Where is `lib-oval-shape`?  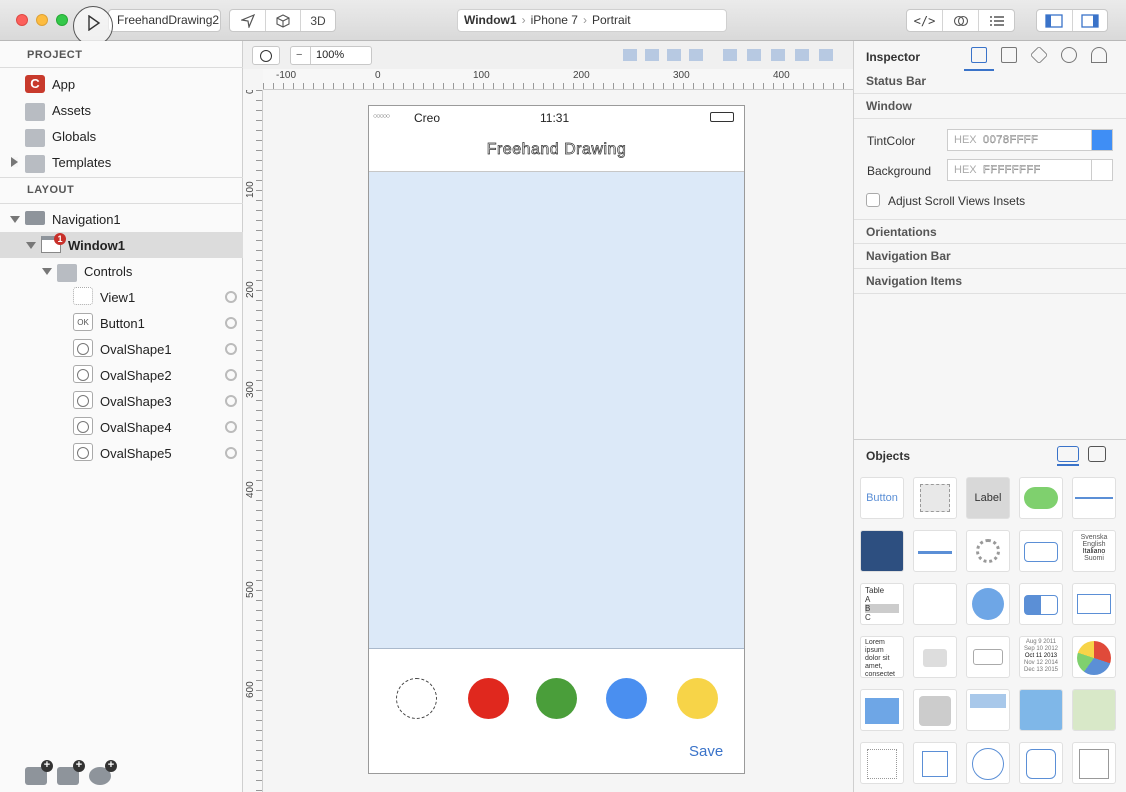
lib-oval-shape is located at coordinates (988, 763).